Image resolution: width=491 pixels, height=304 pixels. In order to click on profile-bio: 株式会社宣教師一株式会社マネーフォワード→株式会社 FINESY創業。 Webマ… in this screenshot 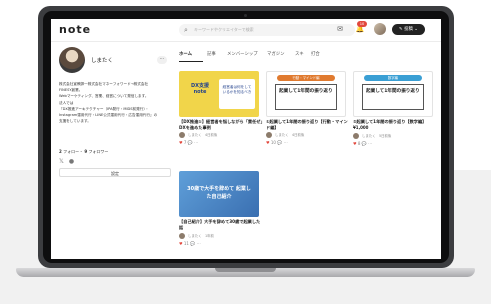, I will do `click(115, 102)`.